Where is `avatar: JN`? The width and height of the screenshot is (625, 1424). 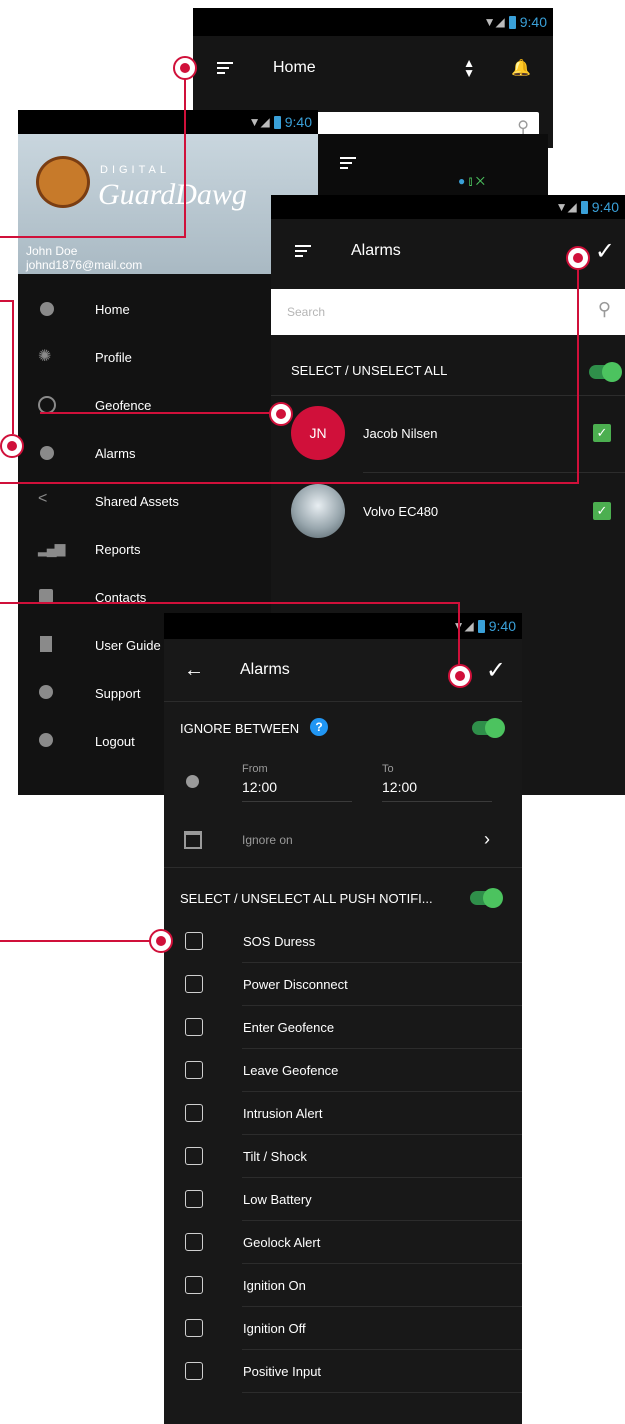 avatar: JN is located at coordinates (318, 433).